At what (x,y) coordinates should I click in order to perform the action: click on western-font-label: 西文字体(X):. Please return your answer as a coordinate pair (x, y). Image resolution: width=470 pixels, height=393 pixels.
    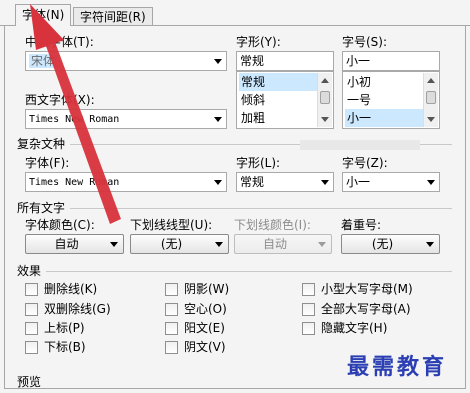
    Looking at the image, I should click on (60, 100).